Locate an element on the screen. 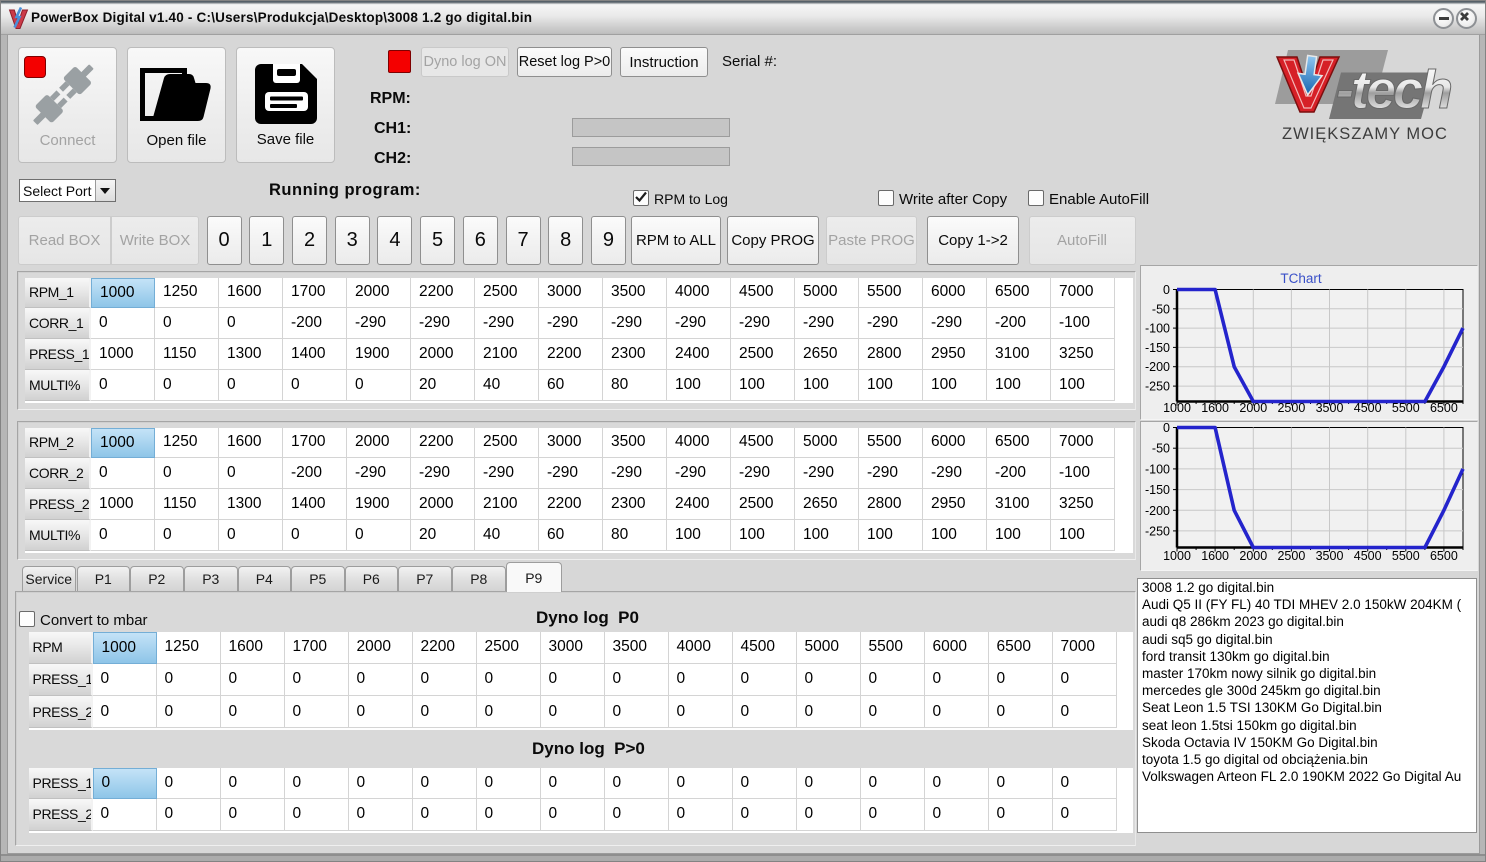 This screenshot has width=1486, height=862. svg-text: ZWIĘKSZAMY MOC is located at coordinates (1365, 134).